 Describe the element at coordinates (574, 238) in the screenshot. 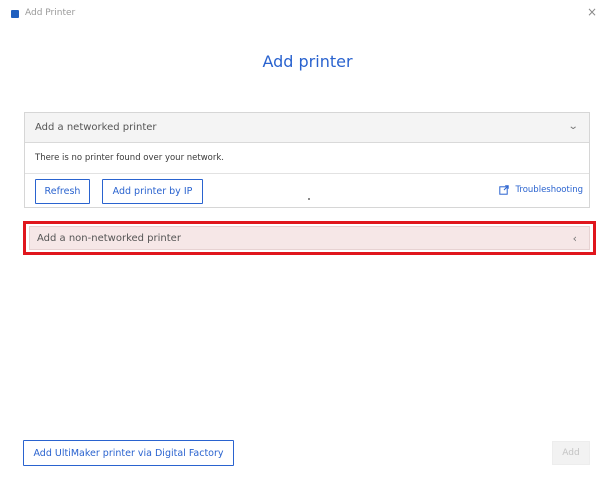

I see `chevron-left-icon: ‹` at that location.